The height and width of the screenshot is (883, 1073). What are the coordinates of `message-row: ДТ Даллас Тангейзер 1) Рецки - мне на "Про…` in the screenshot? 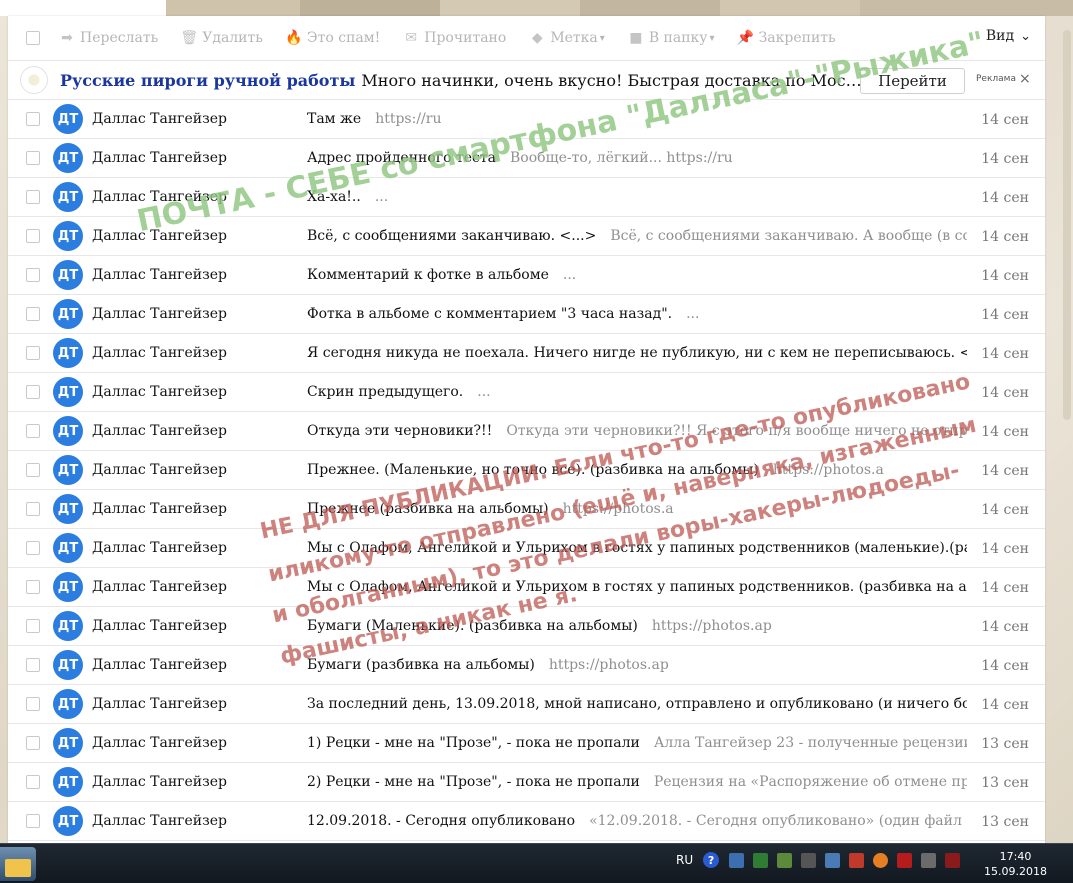 It's located at (526, 743).